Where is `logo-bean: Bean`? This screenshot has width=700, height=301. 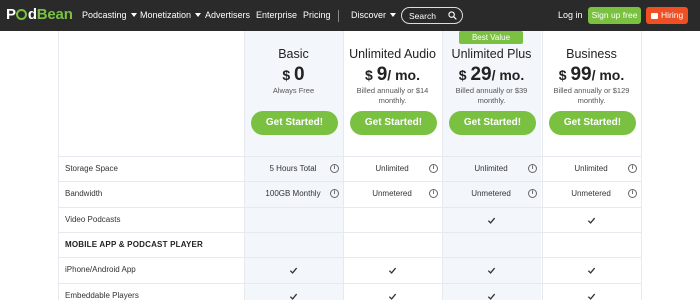 logo-bean: Bean is located at coordinates (54, 14).